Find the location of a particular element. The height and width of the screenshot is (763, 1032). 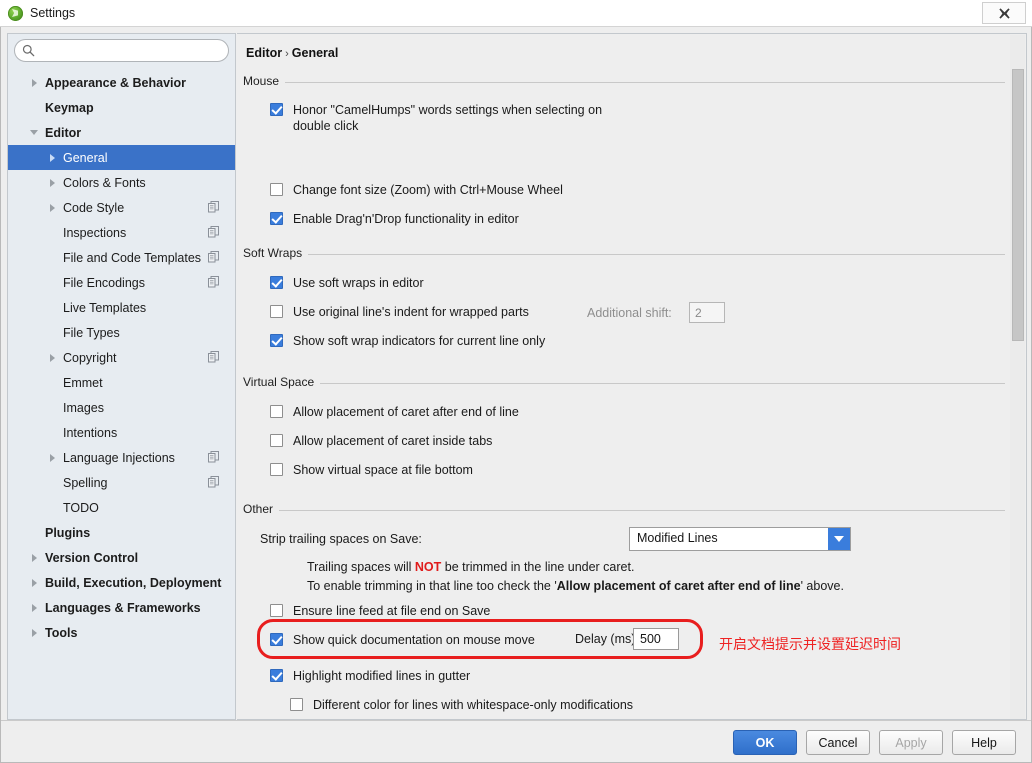

sidebar-item-label: File Encodings is located at coordinates (104, 282).